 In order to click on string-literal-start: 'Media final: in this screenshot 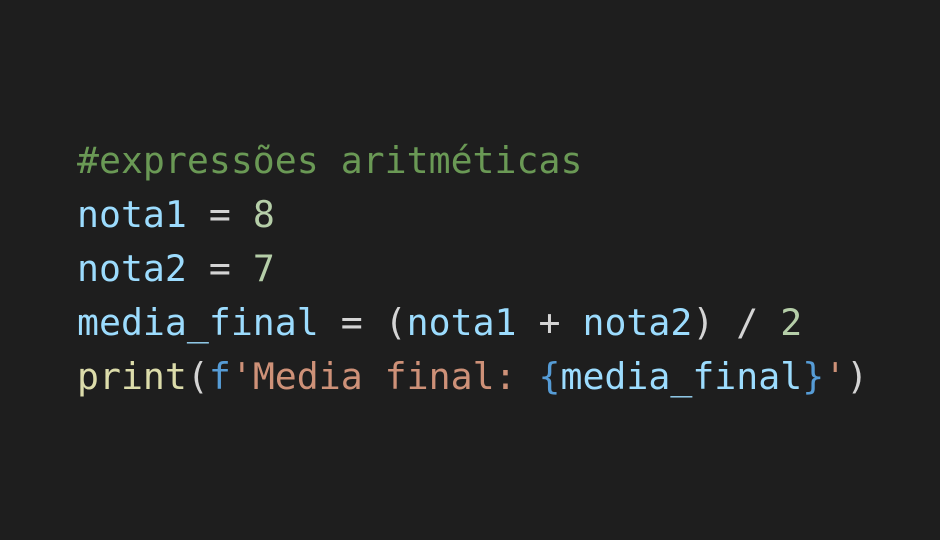, I will do `click(384, 376)`.